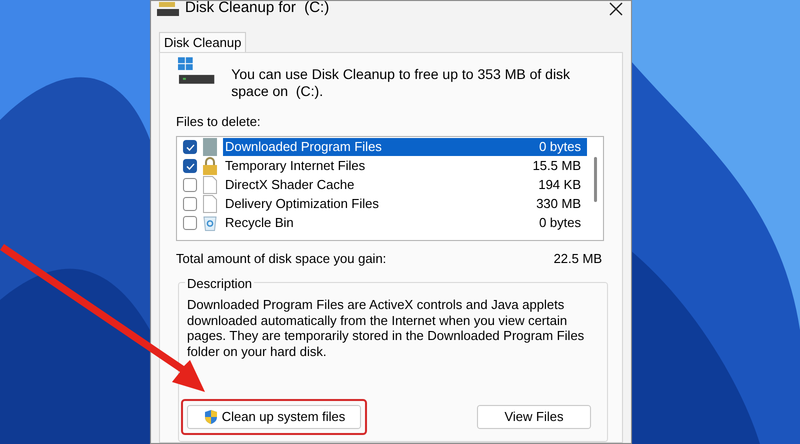 The image size is (800, 444). Describe the element at coordinates (210, 223) in the screenshot. I see `recycle-bin-icon` at that location.